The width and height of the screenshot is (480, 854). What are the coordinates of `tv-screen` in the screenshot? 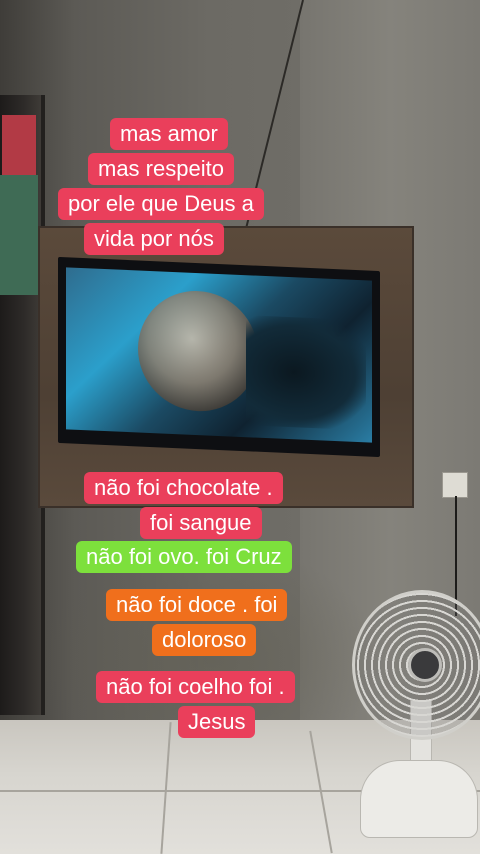 It's located at (219, 355).